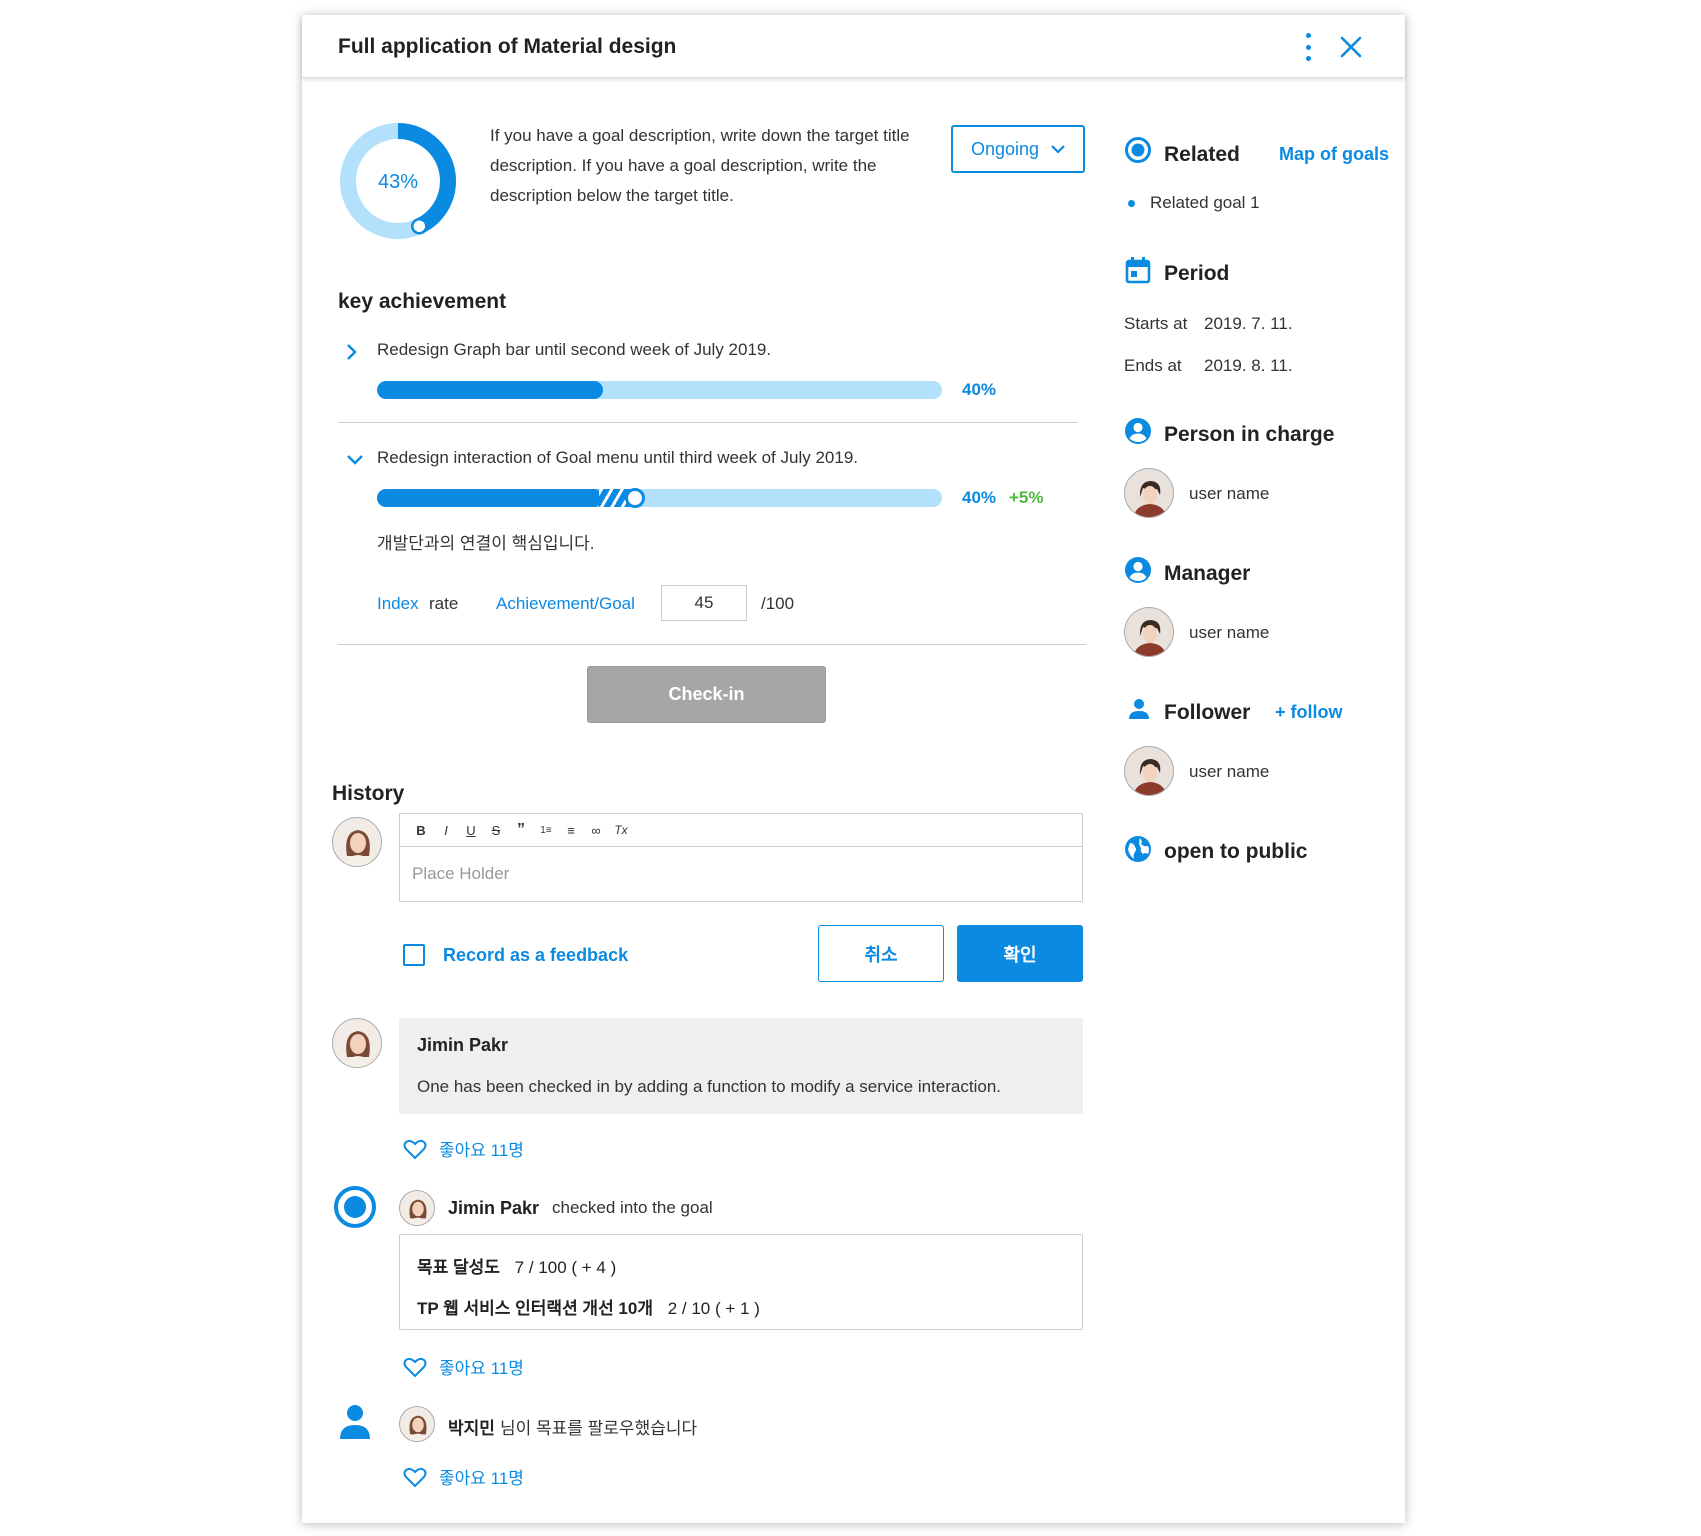 The image size is (1701, 1536). Describe the element at coordinates (1205, 203) in the screenshot. I see `related-goal-item: Related goal 1` at that location.